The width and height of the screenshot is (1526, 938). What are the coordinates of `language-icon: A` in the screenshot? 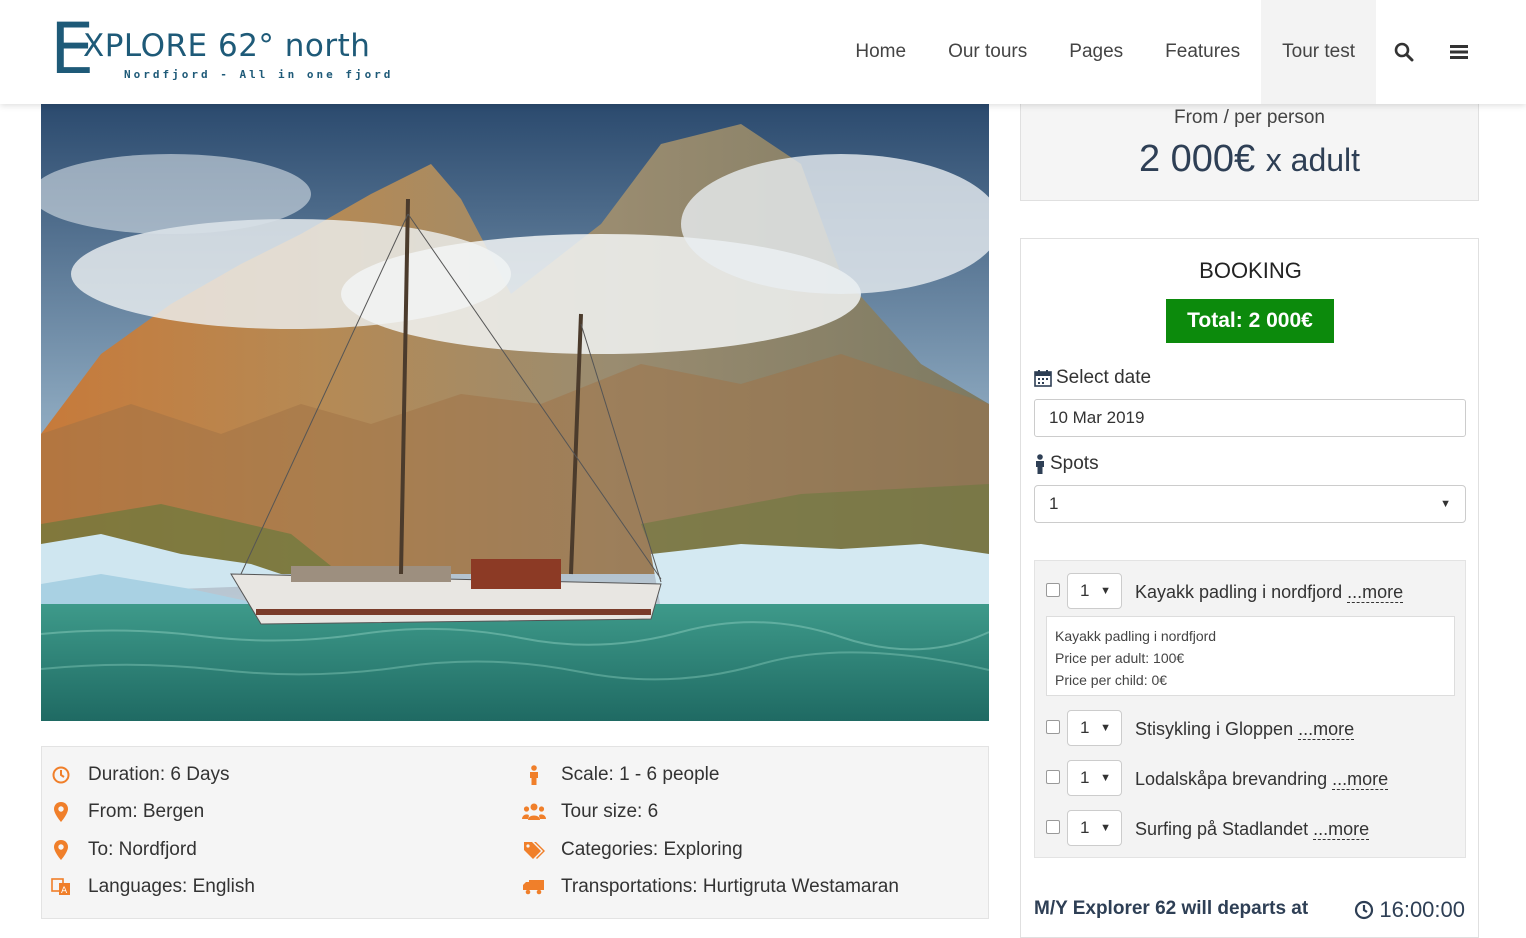 It's located at (61, 887).